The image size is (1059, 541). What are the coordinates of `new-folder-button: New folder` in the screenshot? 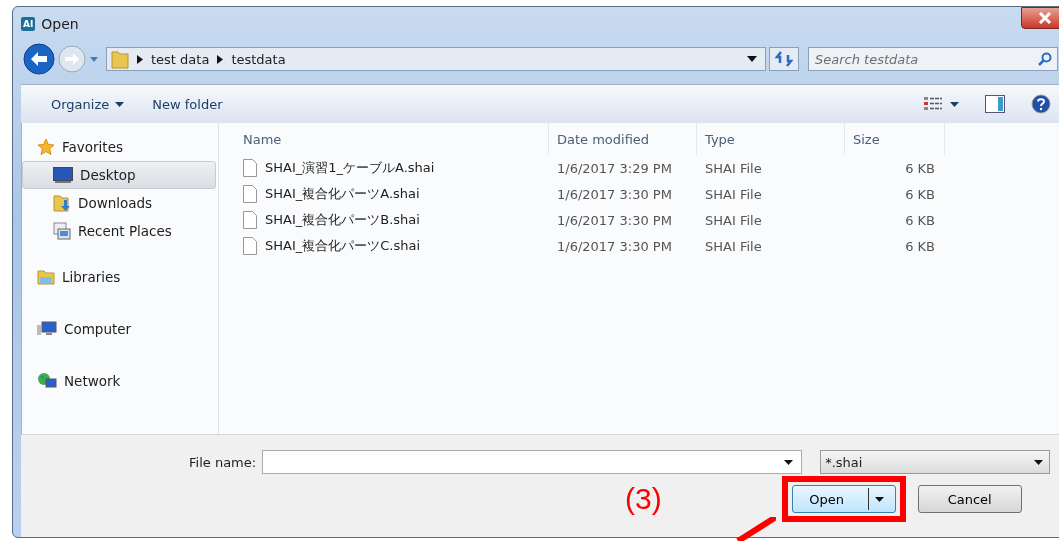 It's located at (187, 104).